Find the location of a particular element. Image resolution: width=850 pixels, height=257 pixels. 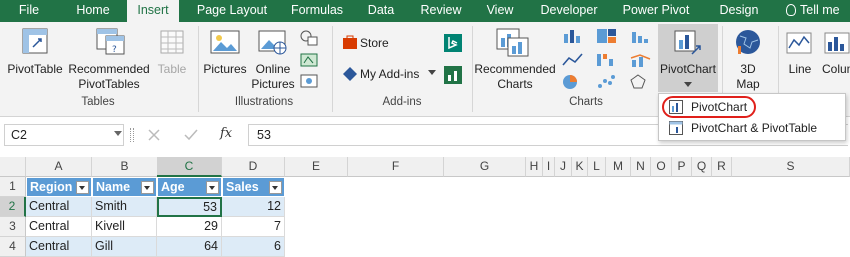

column-header: E is located at coordinates (316, 167).